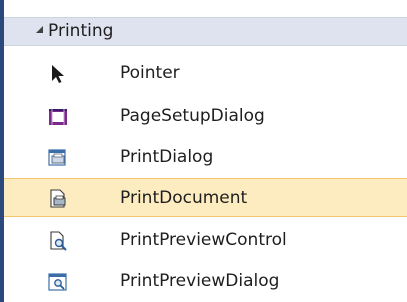  I want to click on toolbox-item-printpreviewcontrol: PrintPreviewControl, so click(205, 240).